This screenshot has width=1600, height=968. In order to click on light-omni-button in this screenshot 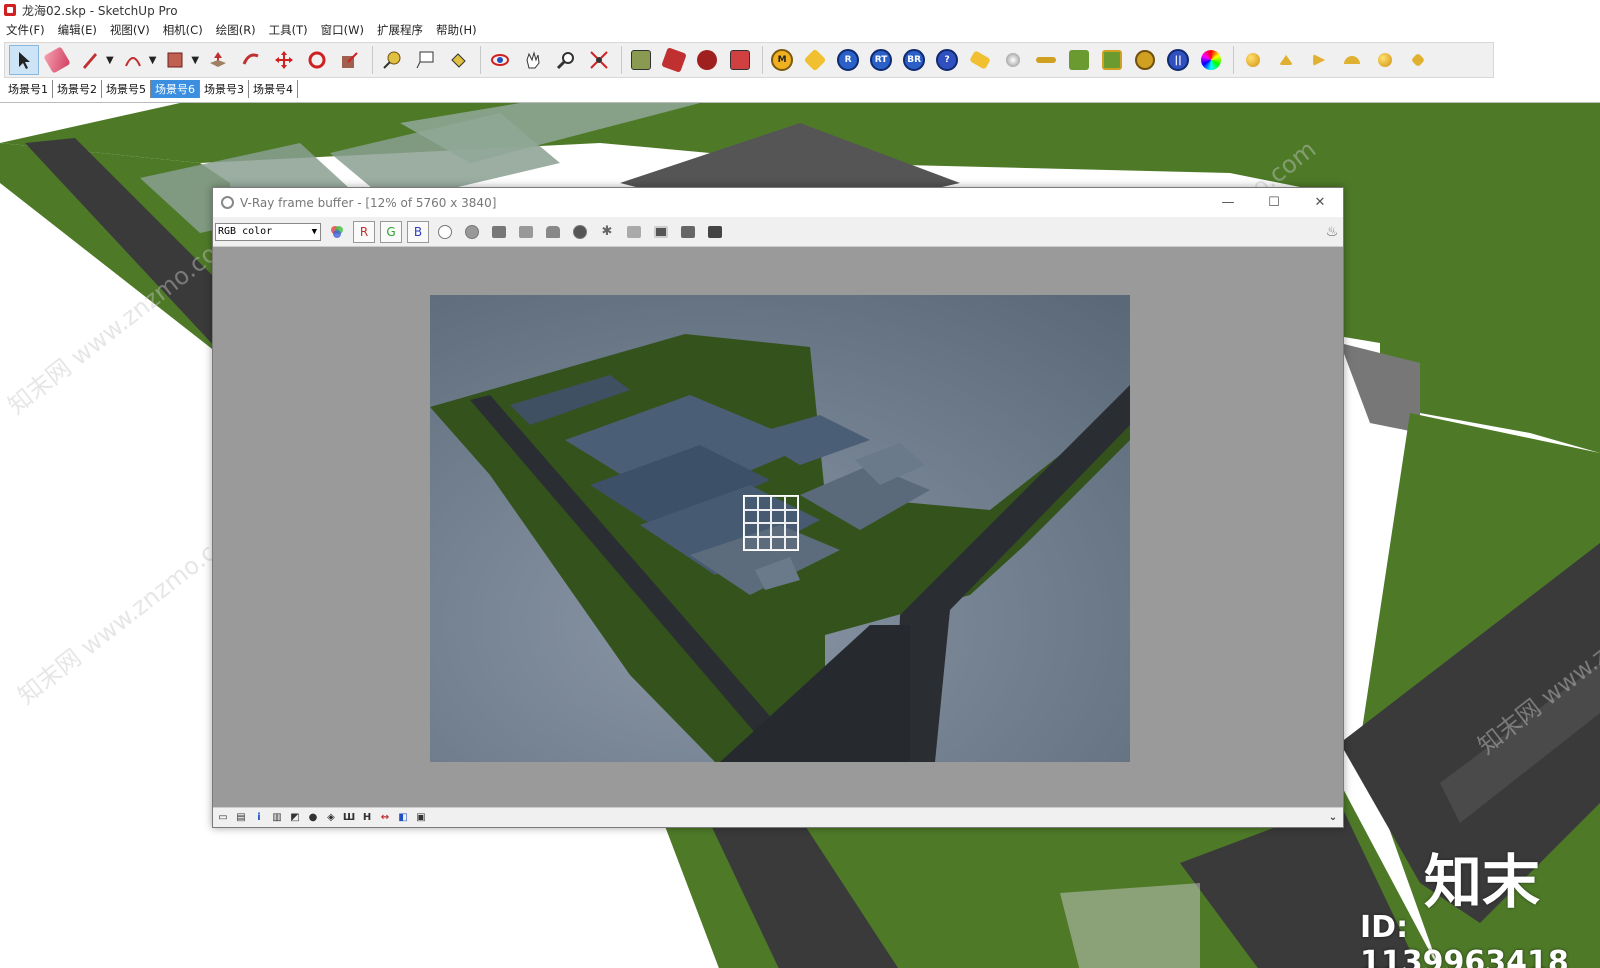, I will do `click(1253, 60)`.